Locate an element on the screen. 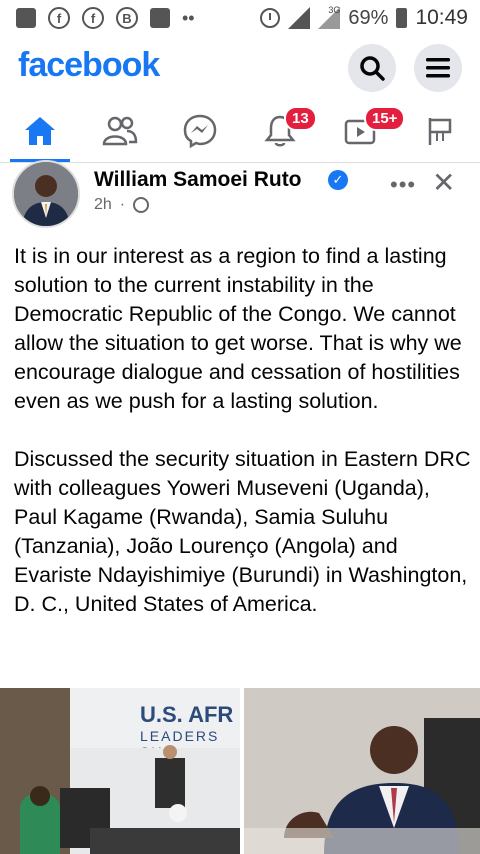  search-icon is located at coordinates (372, 68).